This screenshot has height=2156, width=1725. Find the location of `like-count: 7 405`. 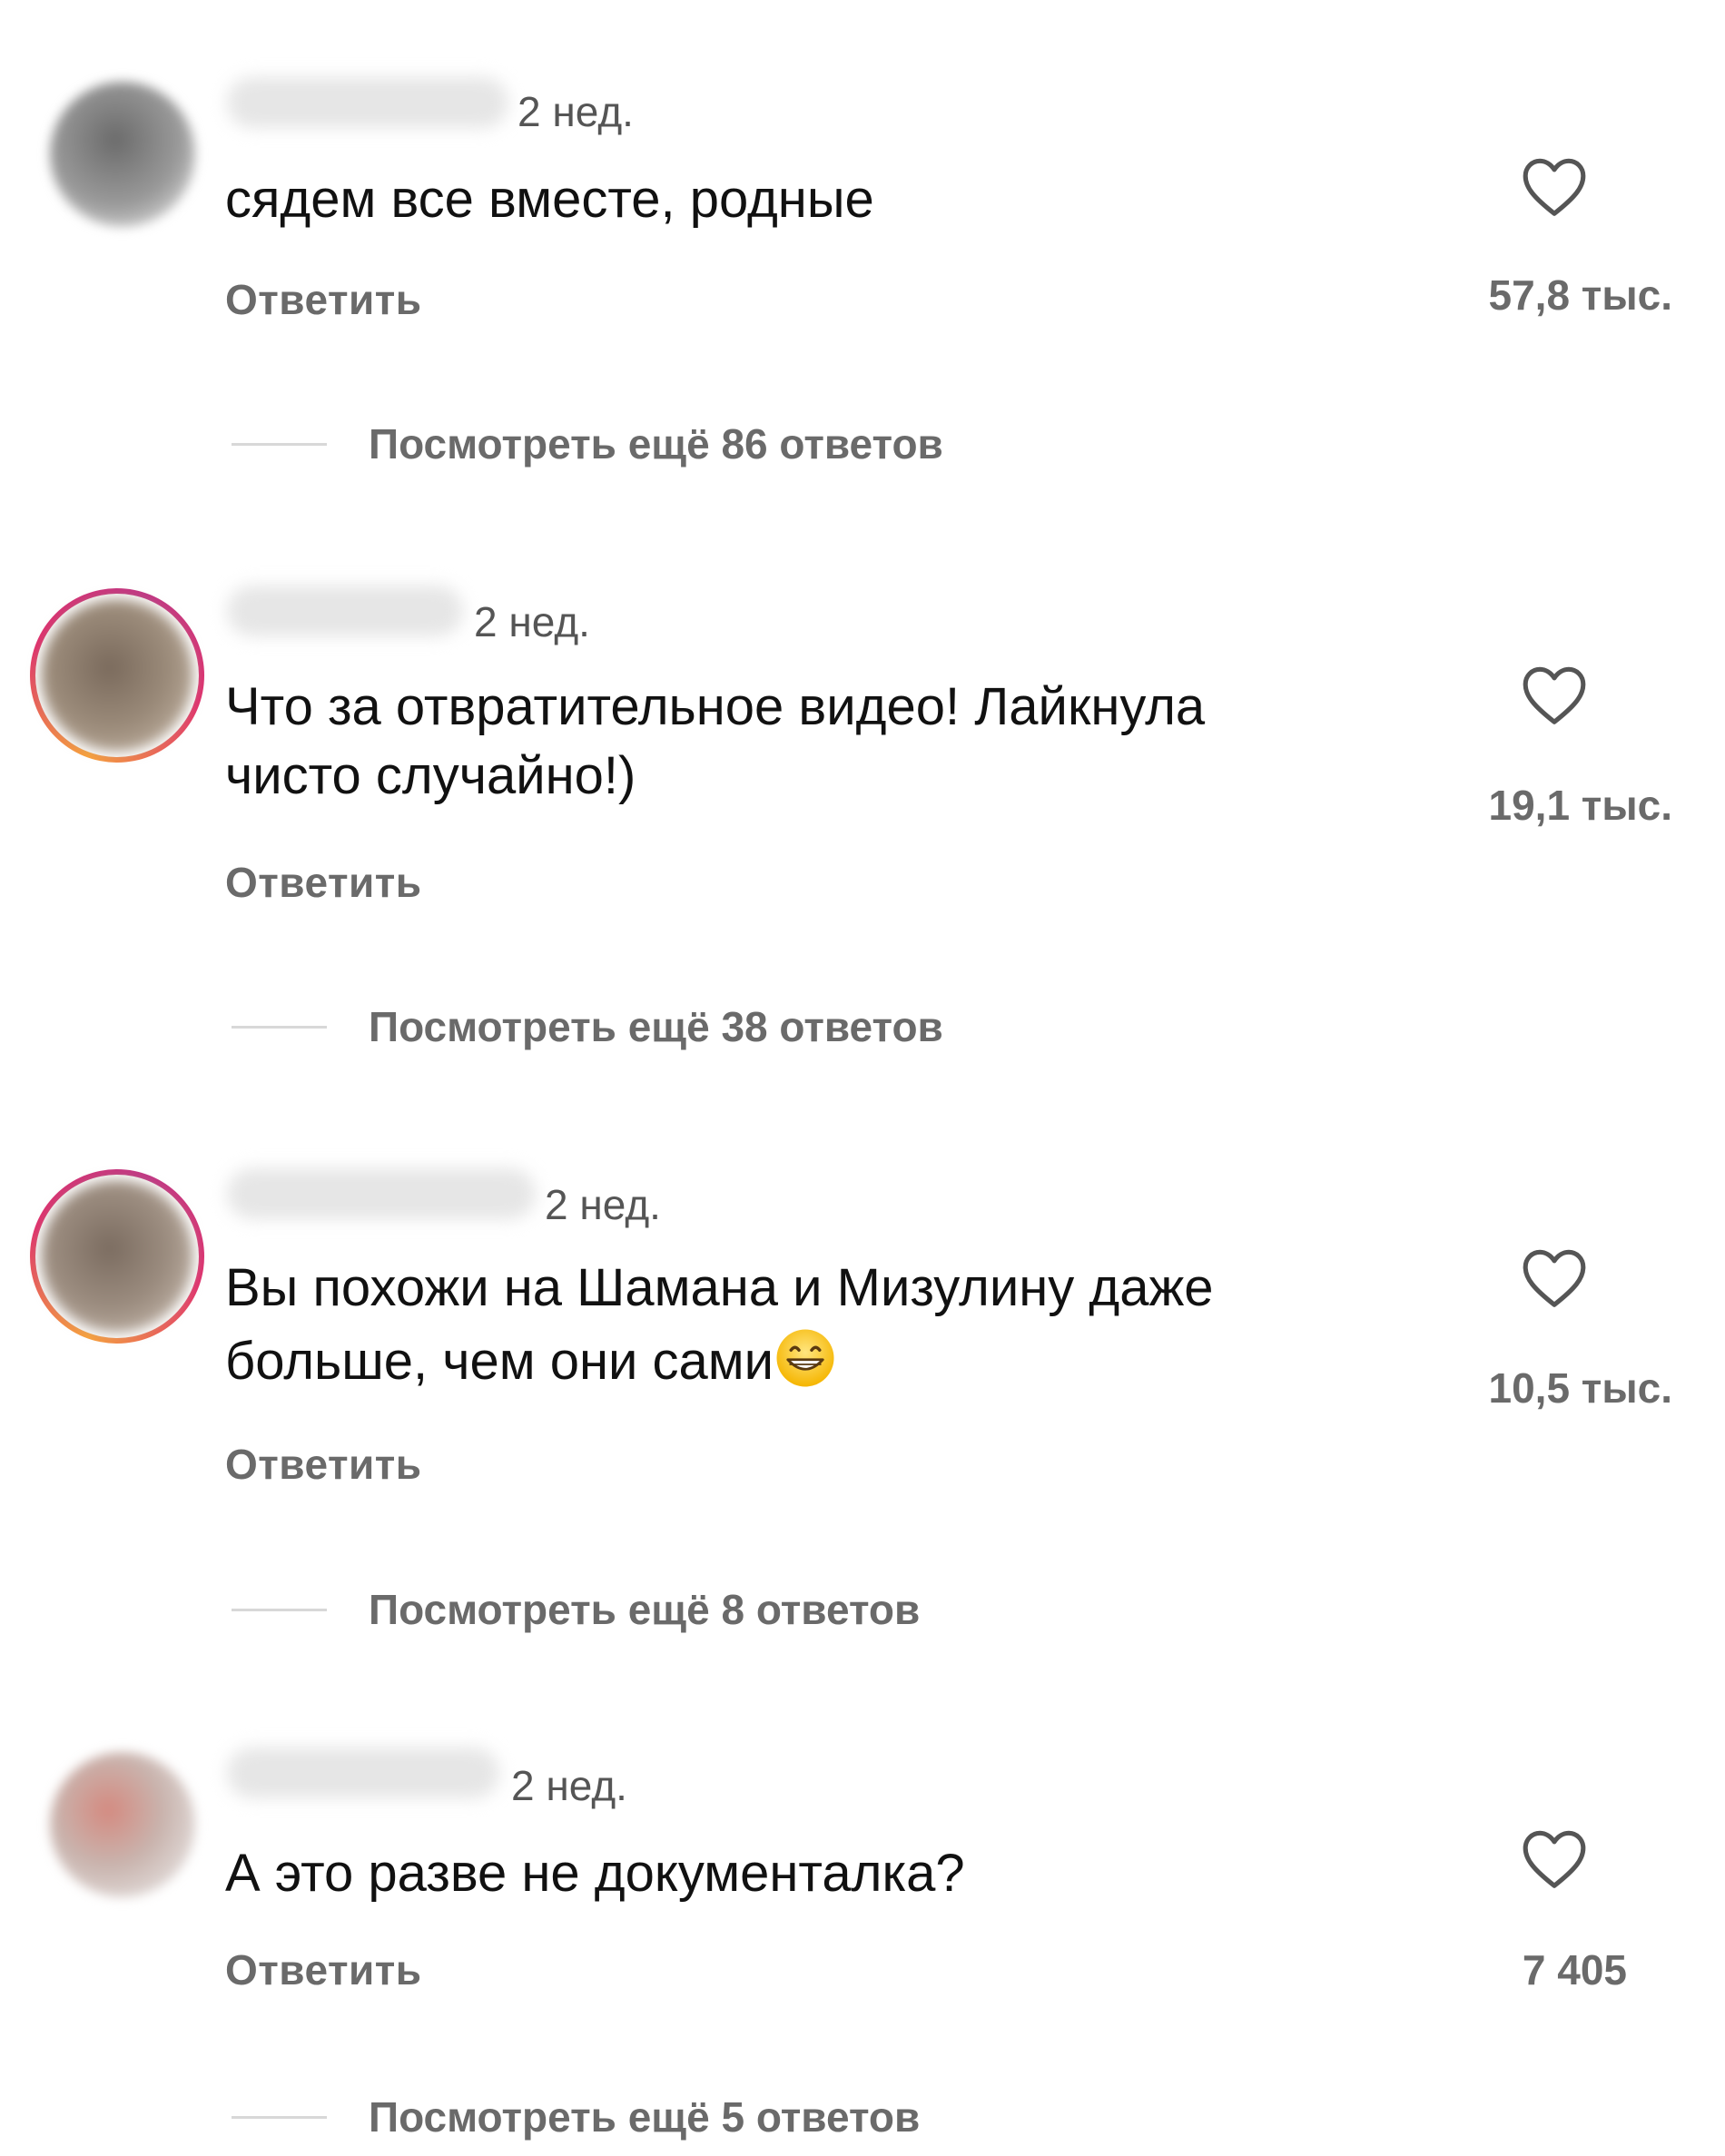

like-count: 7 405 is located at coordinates (1574, 1970).